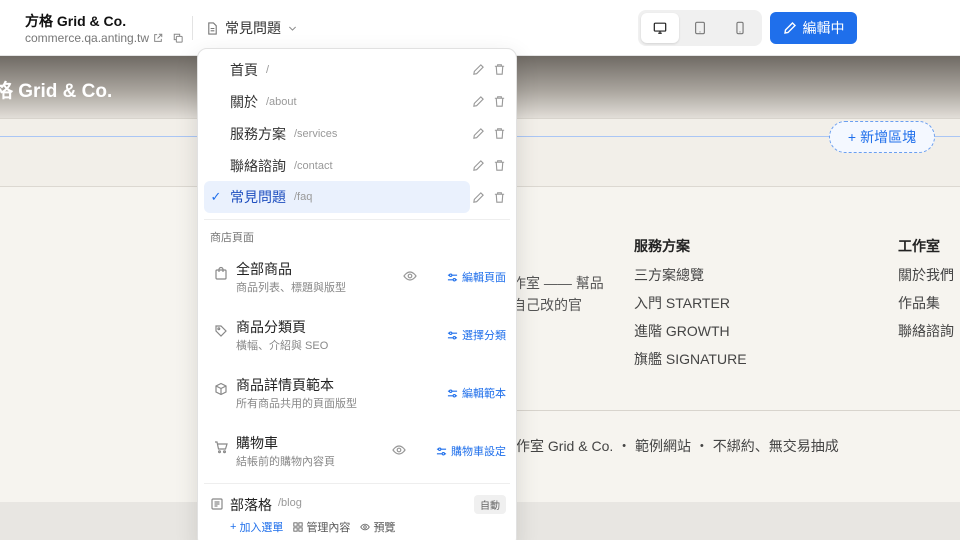 The height and width of the screenshot is (540, 960). Describe the element at coordinates (264, 269) in the screenshot. I see `shop-item-title: 全部商品` at that location.